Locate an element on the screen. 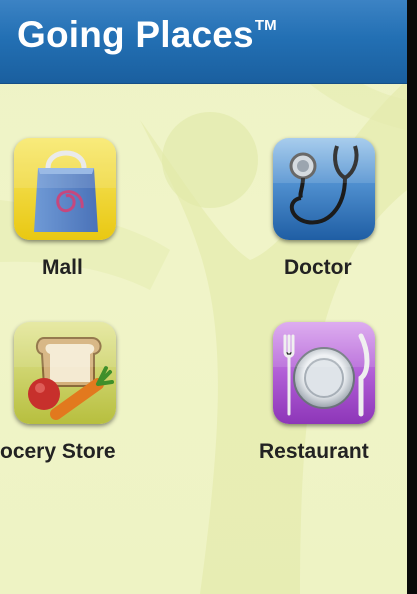  app-label-restaurant: Restaurant is located at coordinates (314, 452).